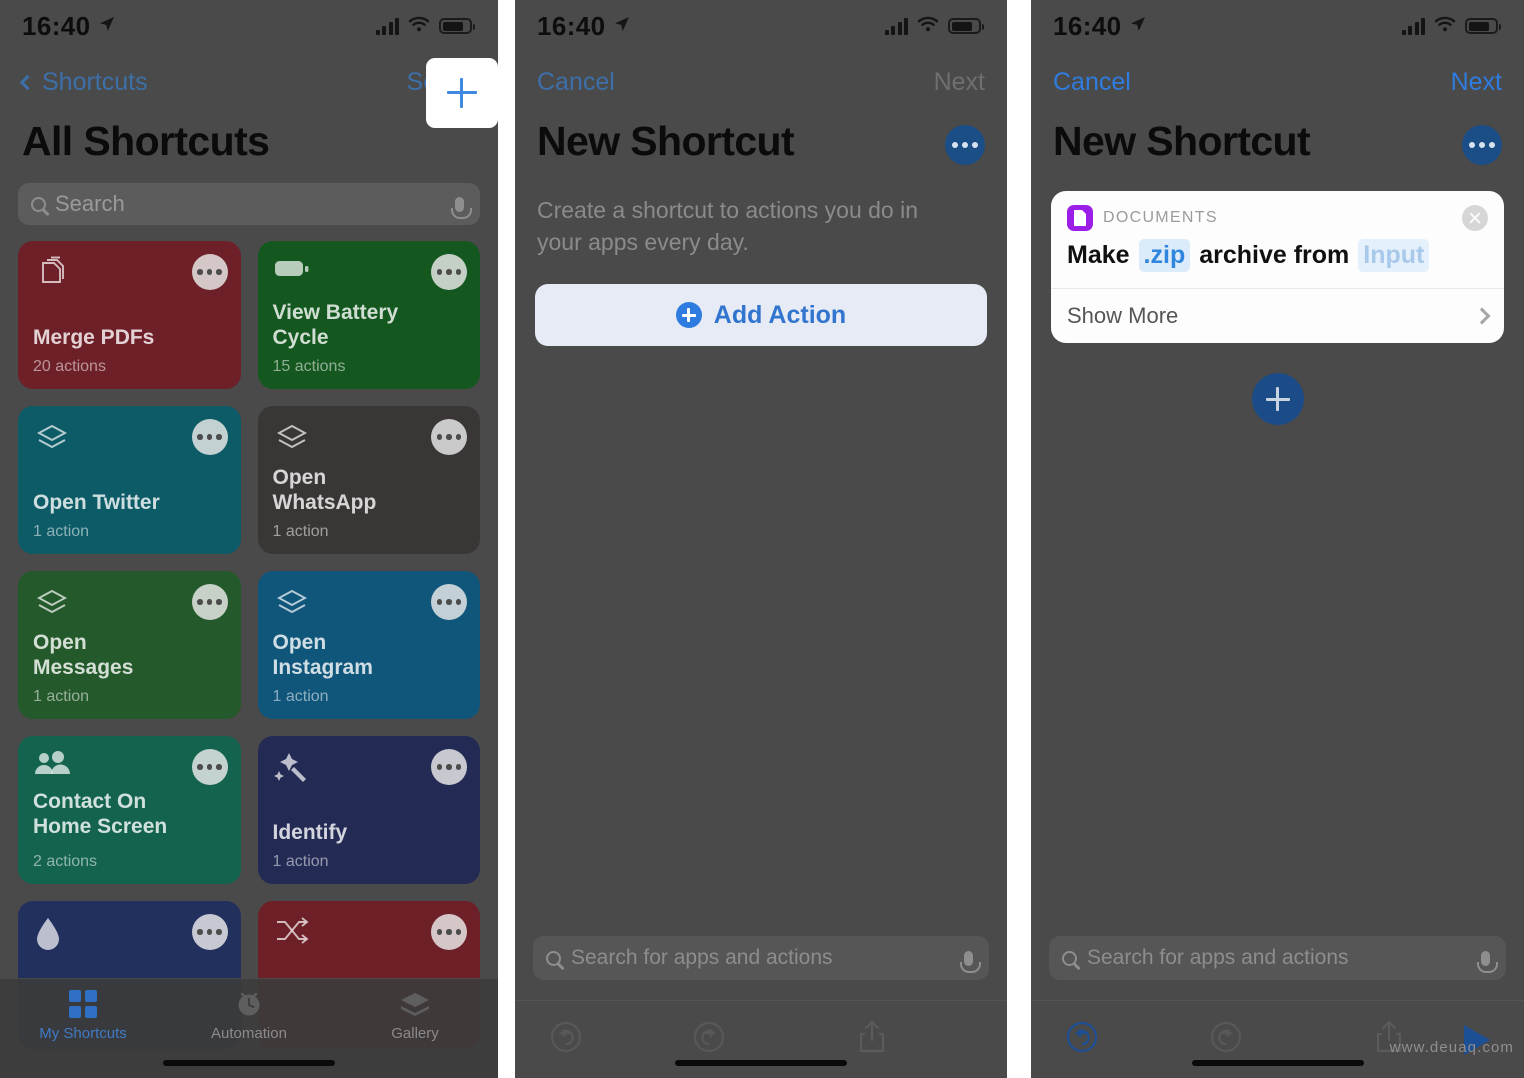 The width and height of the screenshot is (1524, 1078). Describe the element at coordinates (95, 81) in the screenshot. I see `back-button-label: Shortcuts` at that location.